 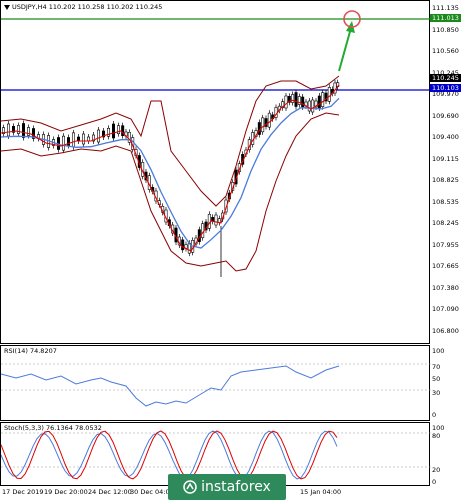 What do you see at coordinates (110, 492) in the screenshot?
I see `time-label-3: 24 Dec 12:00` at bounding box center [110, 492].